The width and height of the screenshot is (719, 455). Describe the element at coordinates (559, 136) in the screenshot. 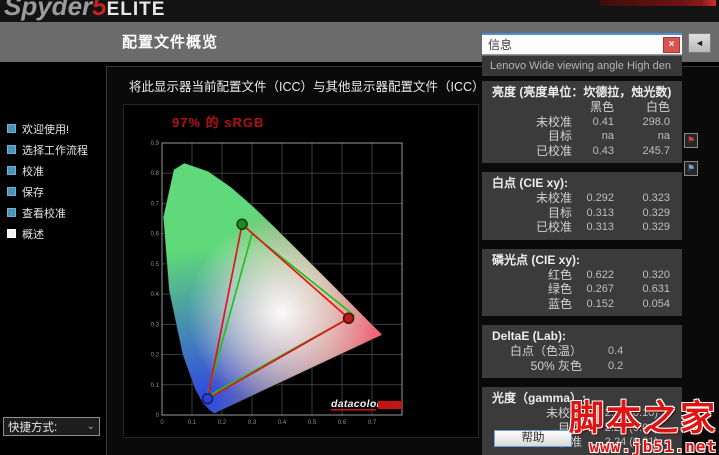

I see `info-row-label: 目标` at that location.